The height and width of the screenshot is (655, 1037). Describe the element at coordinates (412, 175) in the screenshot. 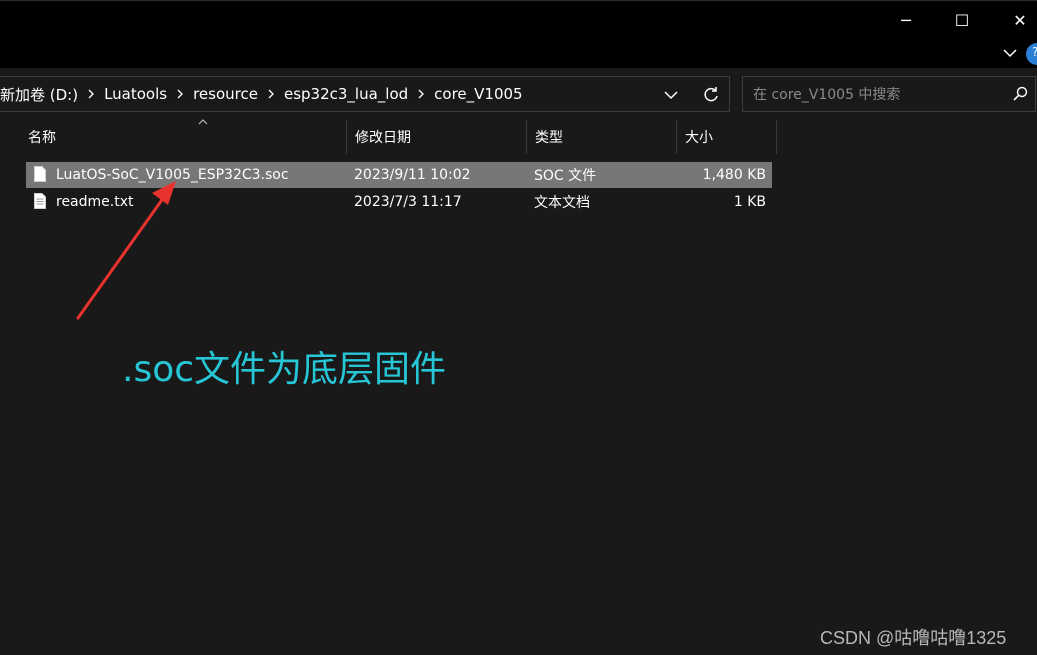

I see `file-date: 2023/9/11 10:02` at that location.